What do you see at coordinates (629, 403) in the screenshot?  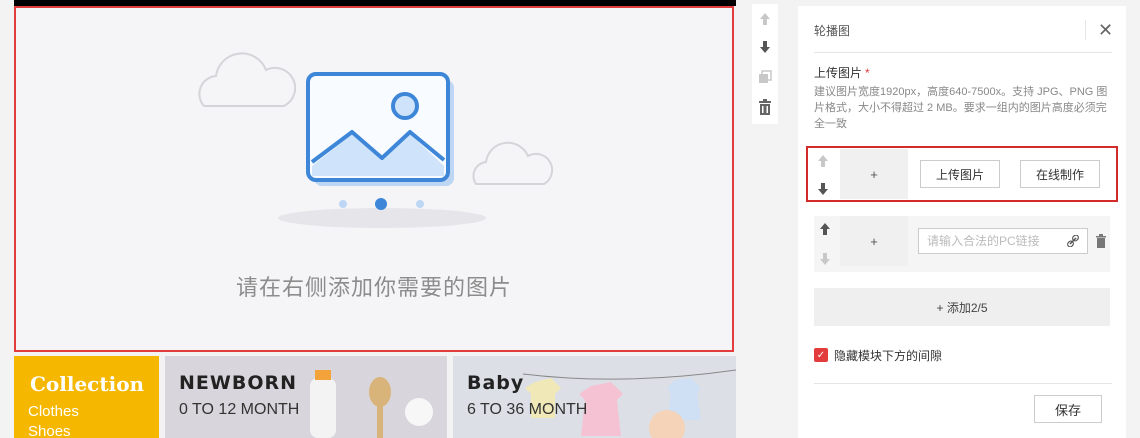 I see `baby-clothes-image` at bounding box center [629, 403].